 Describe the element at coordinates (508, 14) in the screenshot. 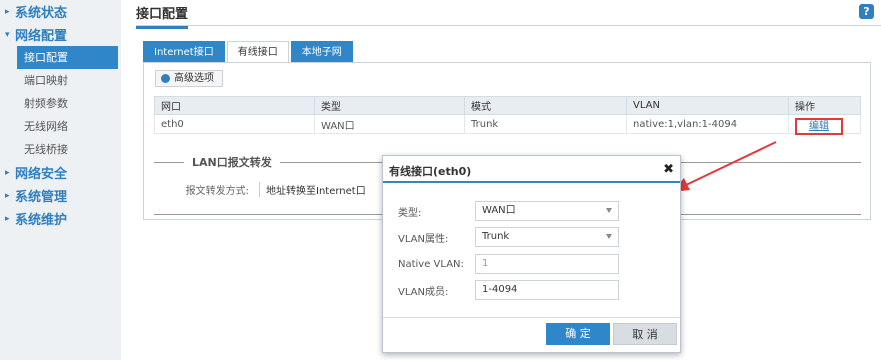

I see `page-header: 接口配置 ?` at that location.